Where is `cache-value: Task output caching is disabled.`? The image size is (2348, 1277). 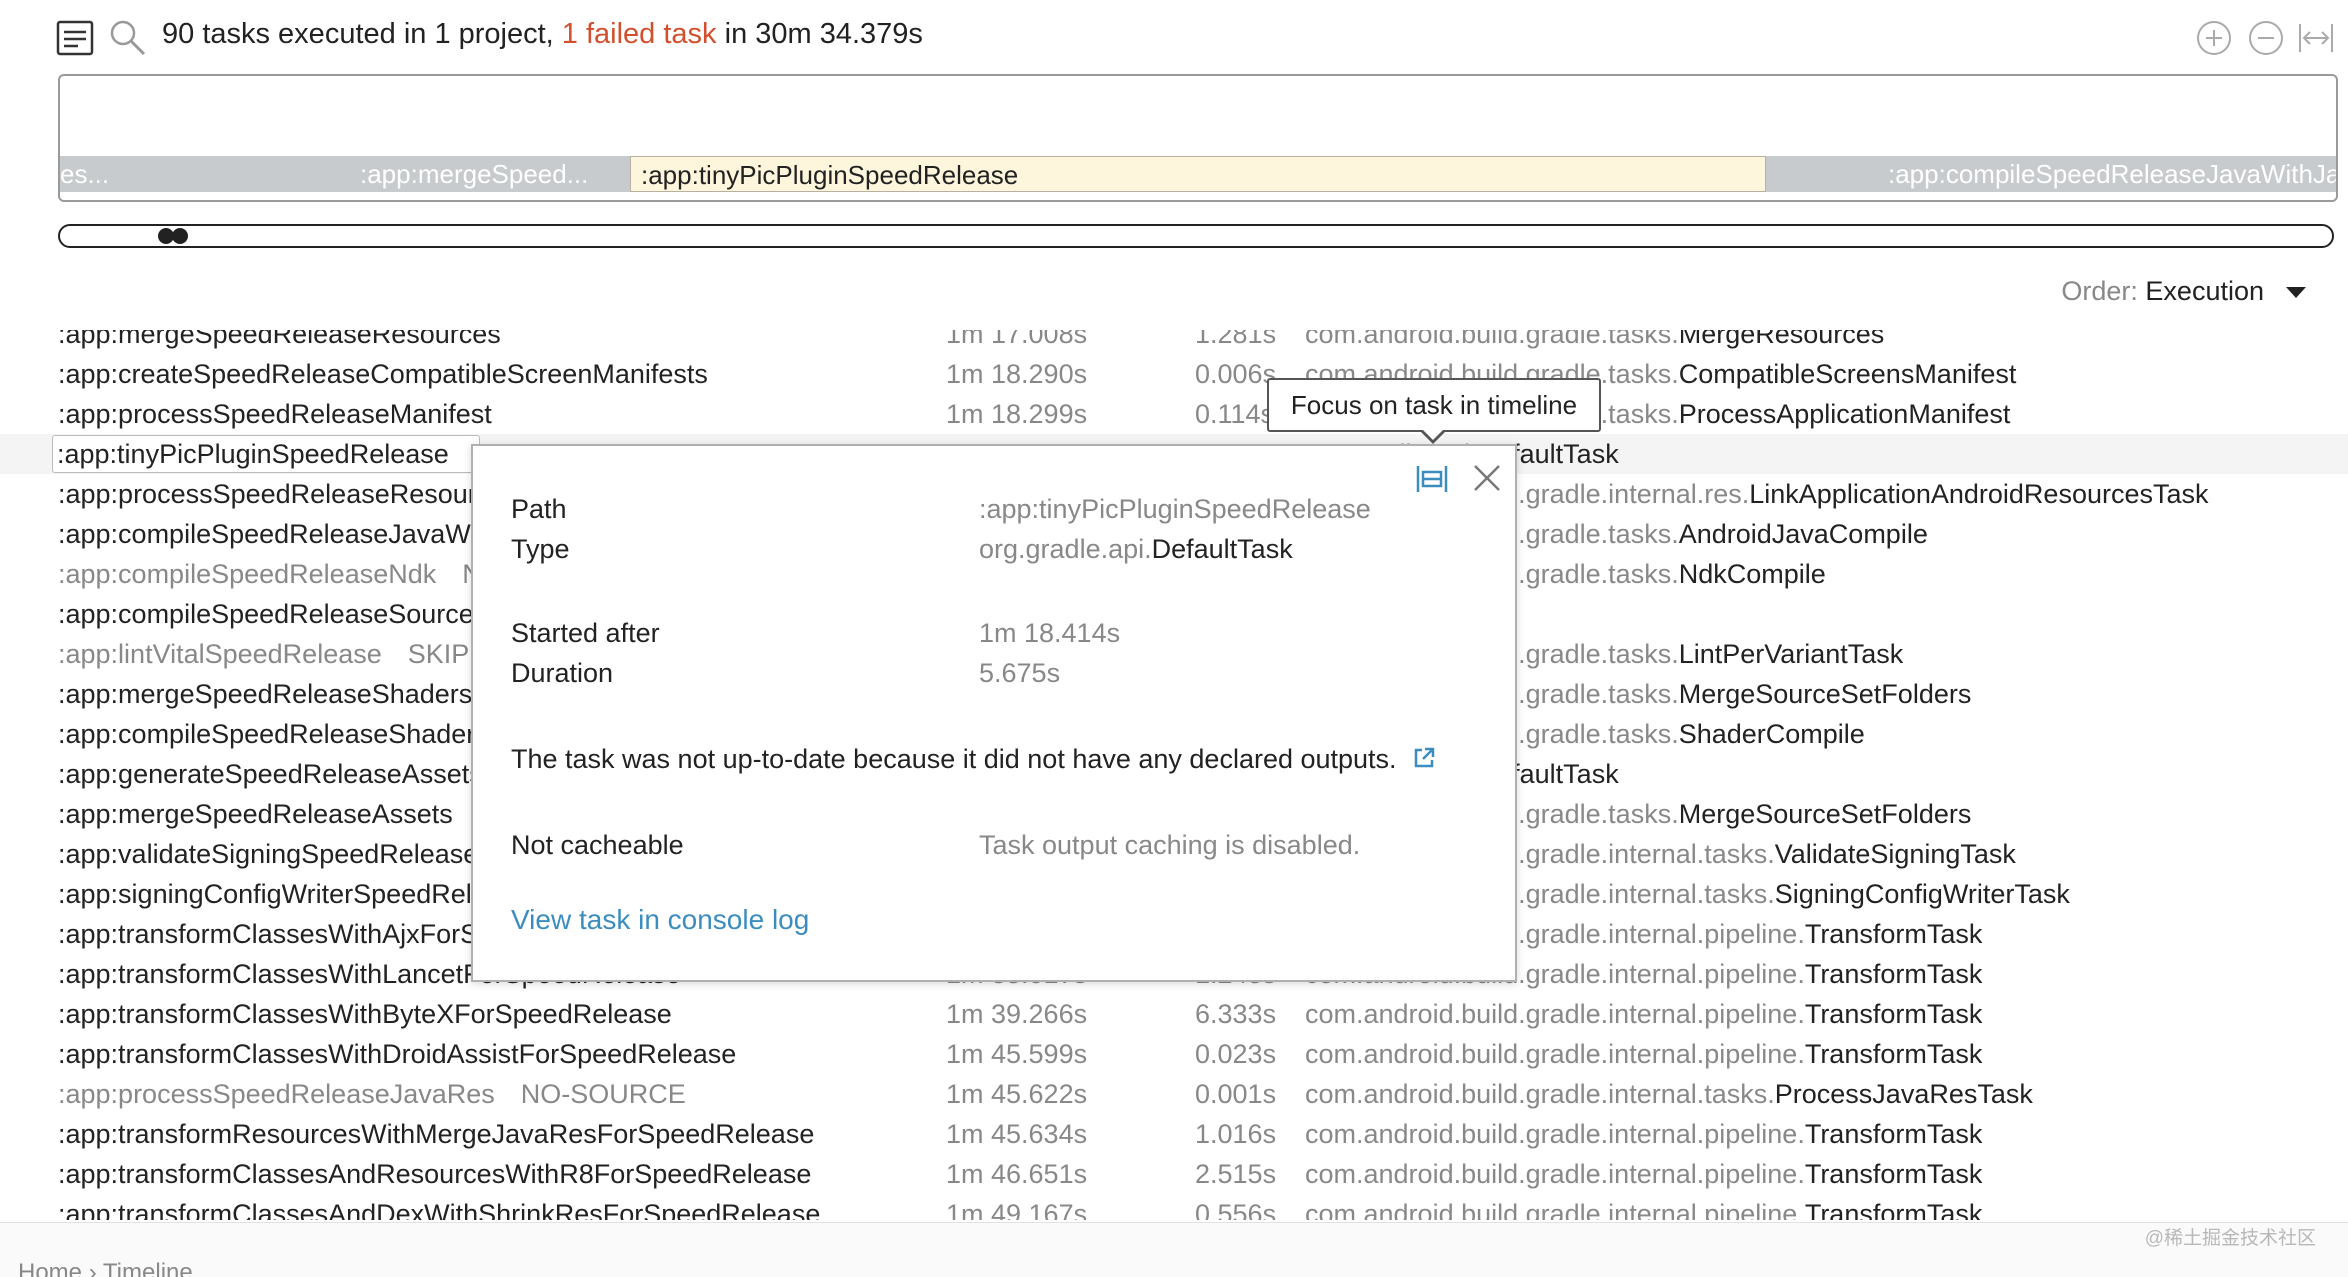 cache-value: Task output caching is disabled. is located at coordinates (1170, 845).